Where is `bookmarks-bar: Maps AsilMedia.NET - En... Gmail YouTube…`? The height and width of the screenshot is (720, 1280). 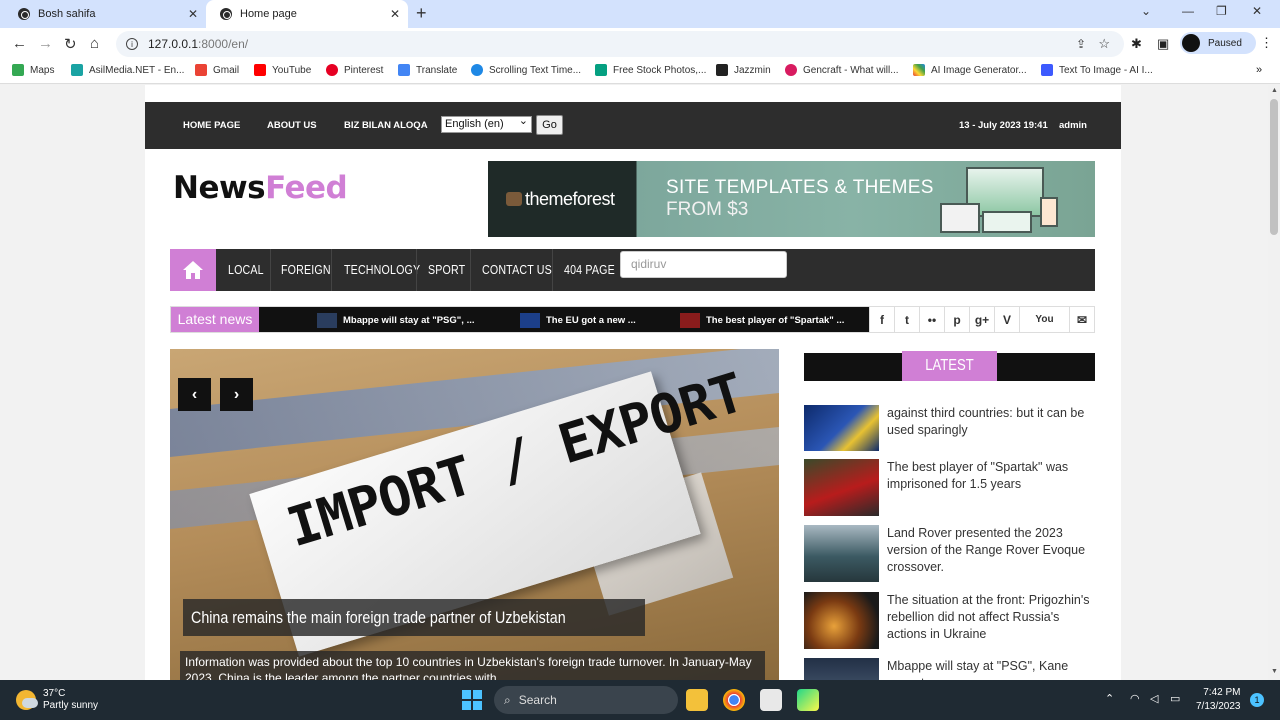 bookmarks-bar: Maps AsilMedia.NET - En... Gmail YouTube… is located at coordinates (640, 72).